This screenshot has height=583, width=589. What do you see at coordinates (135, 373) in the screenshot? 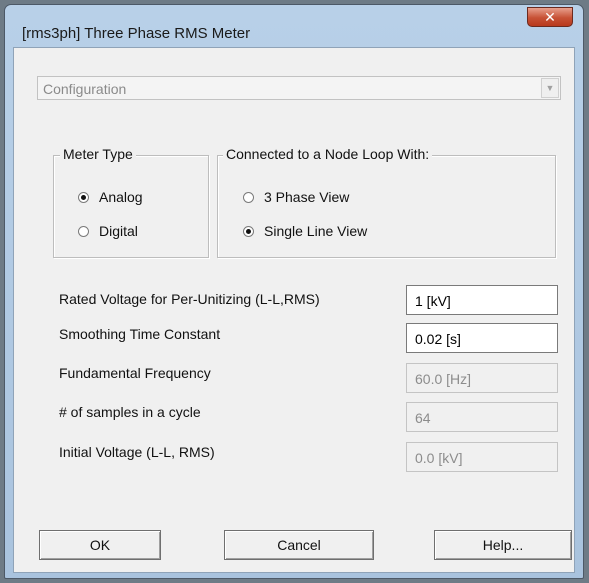
I see `fundamental-frequency-label: Fundamental Frequency` at bounding box center [135, 373].